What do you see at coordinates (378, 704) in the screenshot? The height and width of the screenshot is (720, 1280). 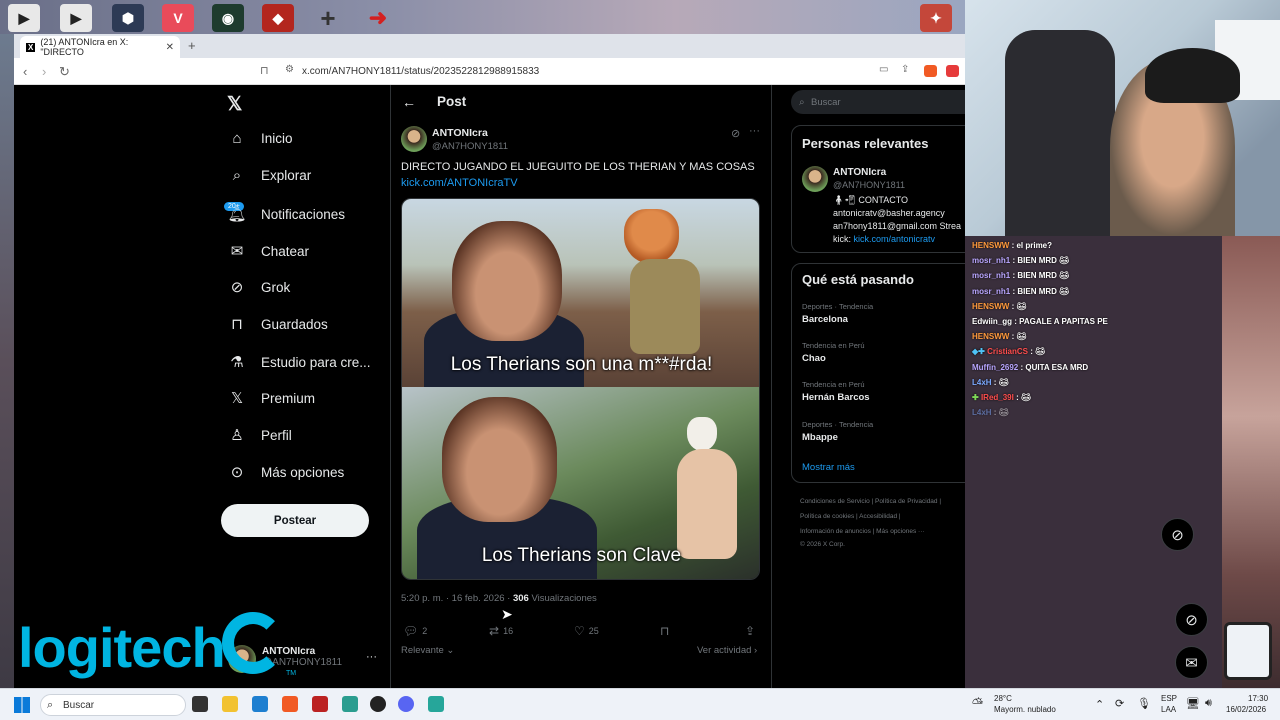 I see `obs-icon` at bounding box center [378, 704].